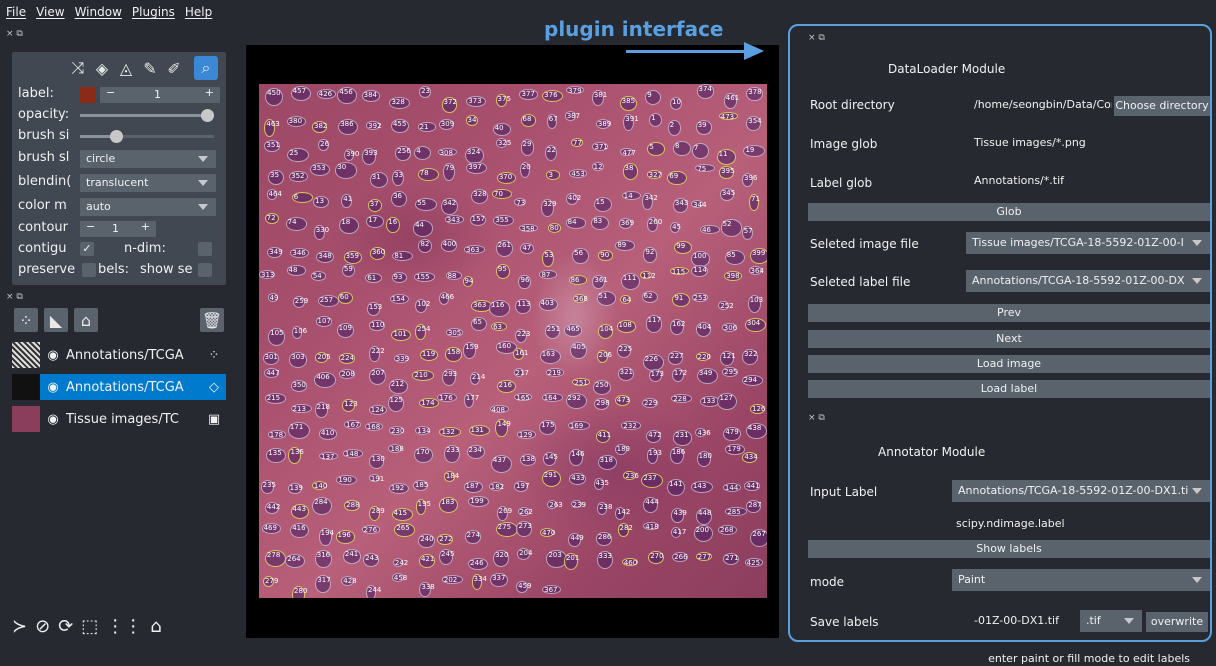  What do you see at coordinates (119, 419) in the screenshot?
I see `layer-item-2: ◉ Tissue images/TC ▣` at bounding box center [119, 419].